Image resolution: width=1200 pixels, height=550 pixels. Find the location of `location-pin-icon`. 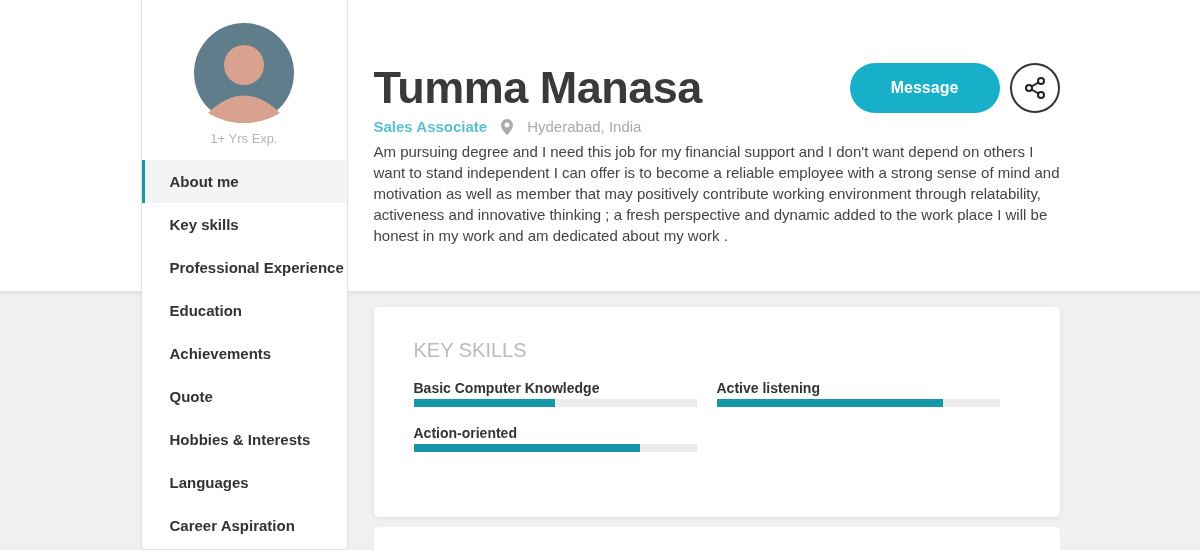

location-pin-icon is located at coordinates (507, 126).